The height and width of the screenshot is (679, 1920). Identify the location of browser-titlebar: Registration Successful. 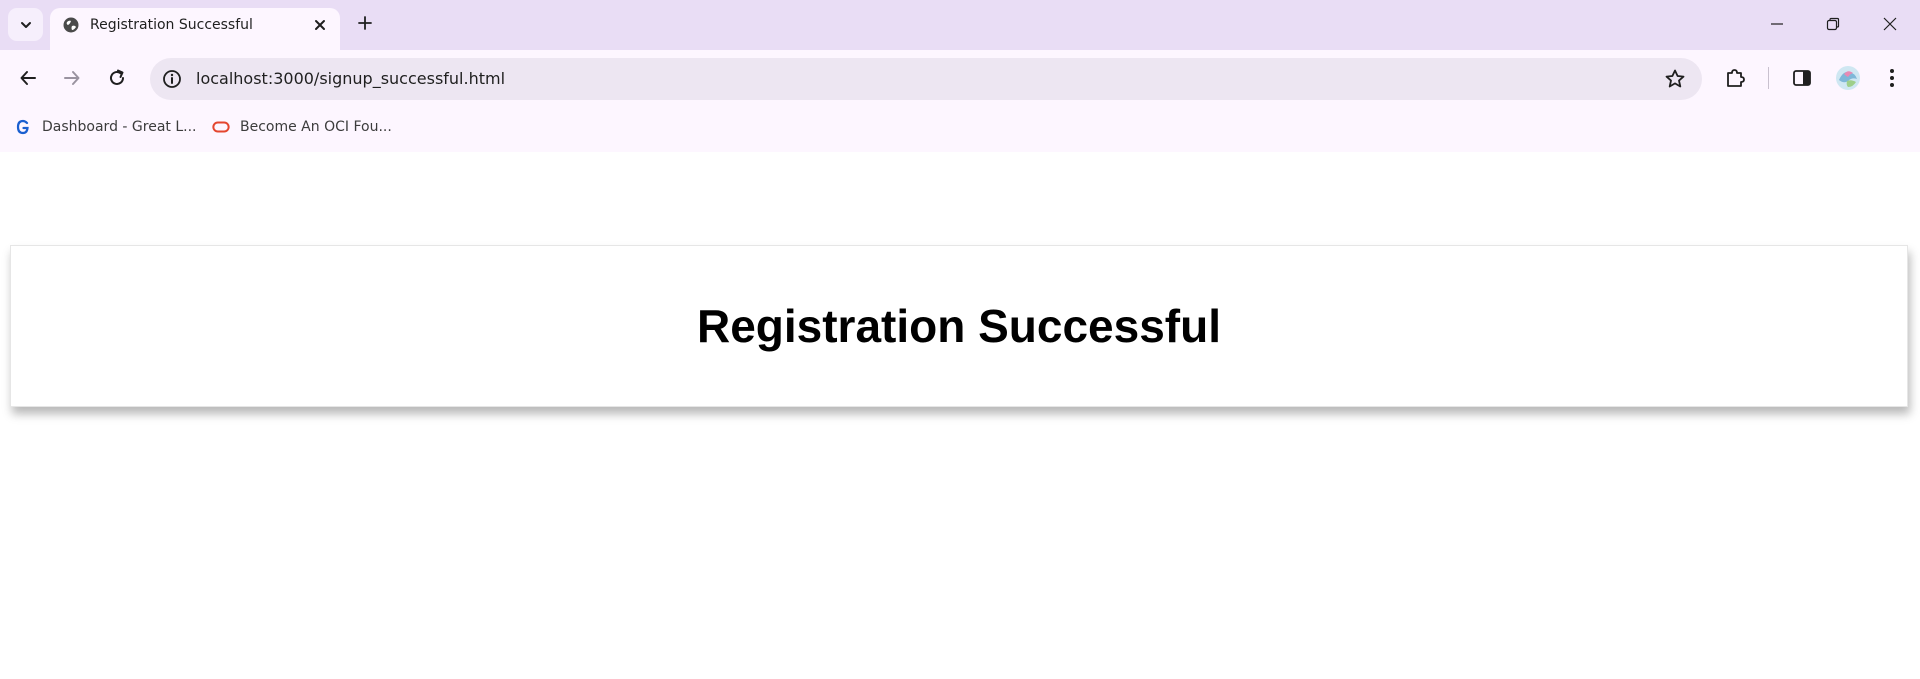
(960, 25).